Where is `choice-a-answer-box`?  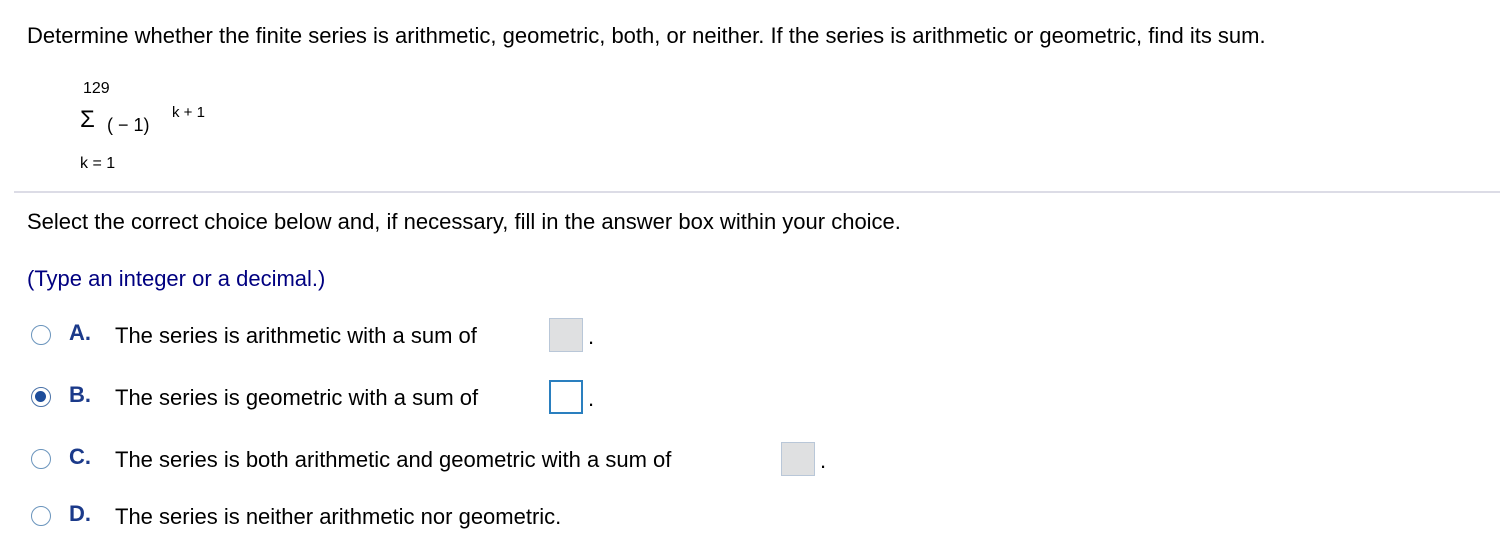 choice-a-answer-box is located at coordinates (566, 335).